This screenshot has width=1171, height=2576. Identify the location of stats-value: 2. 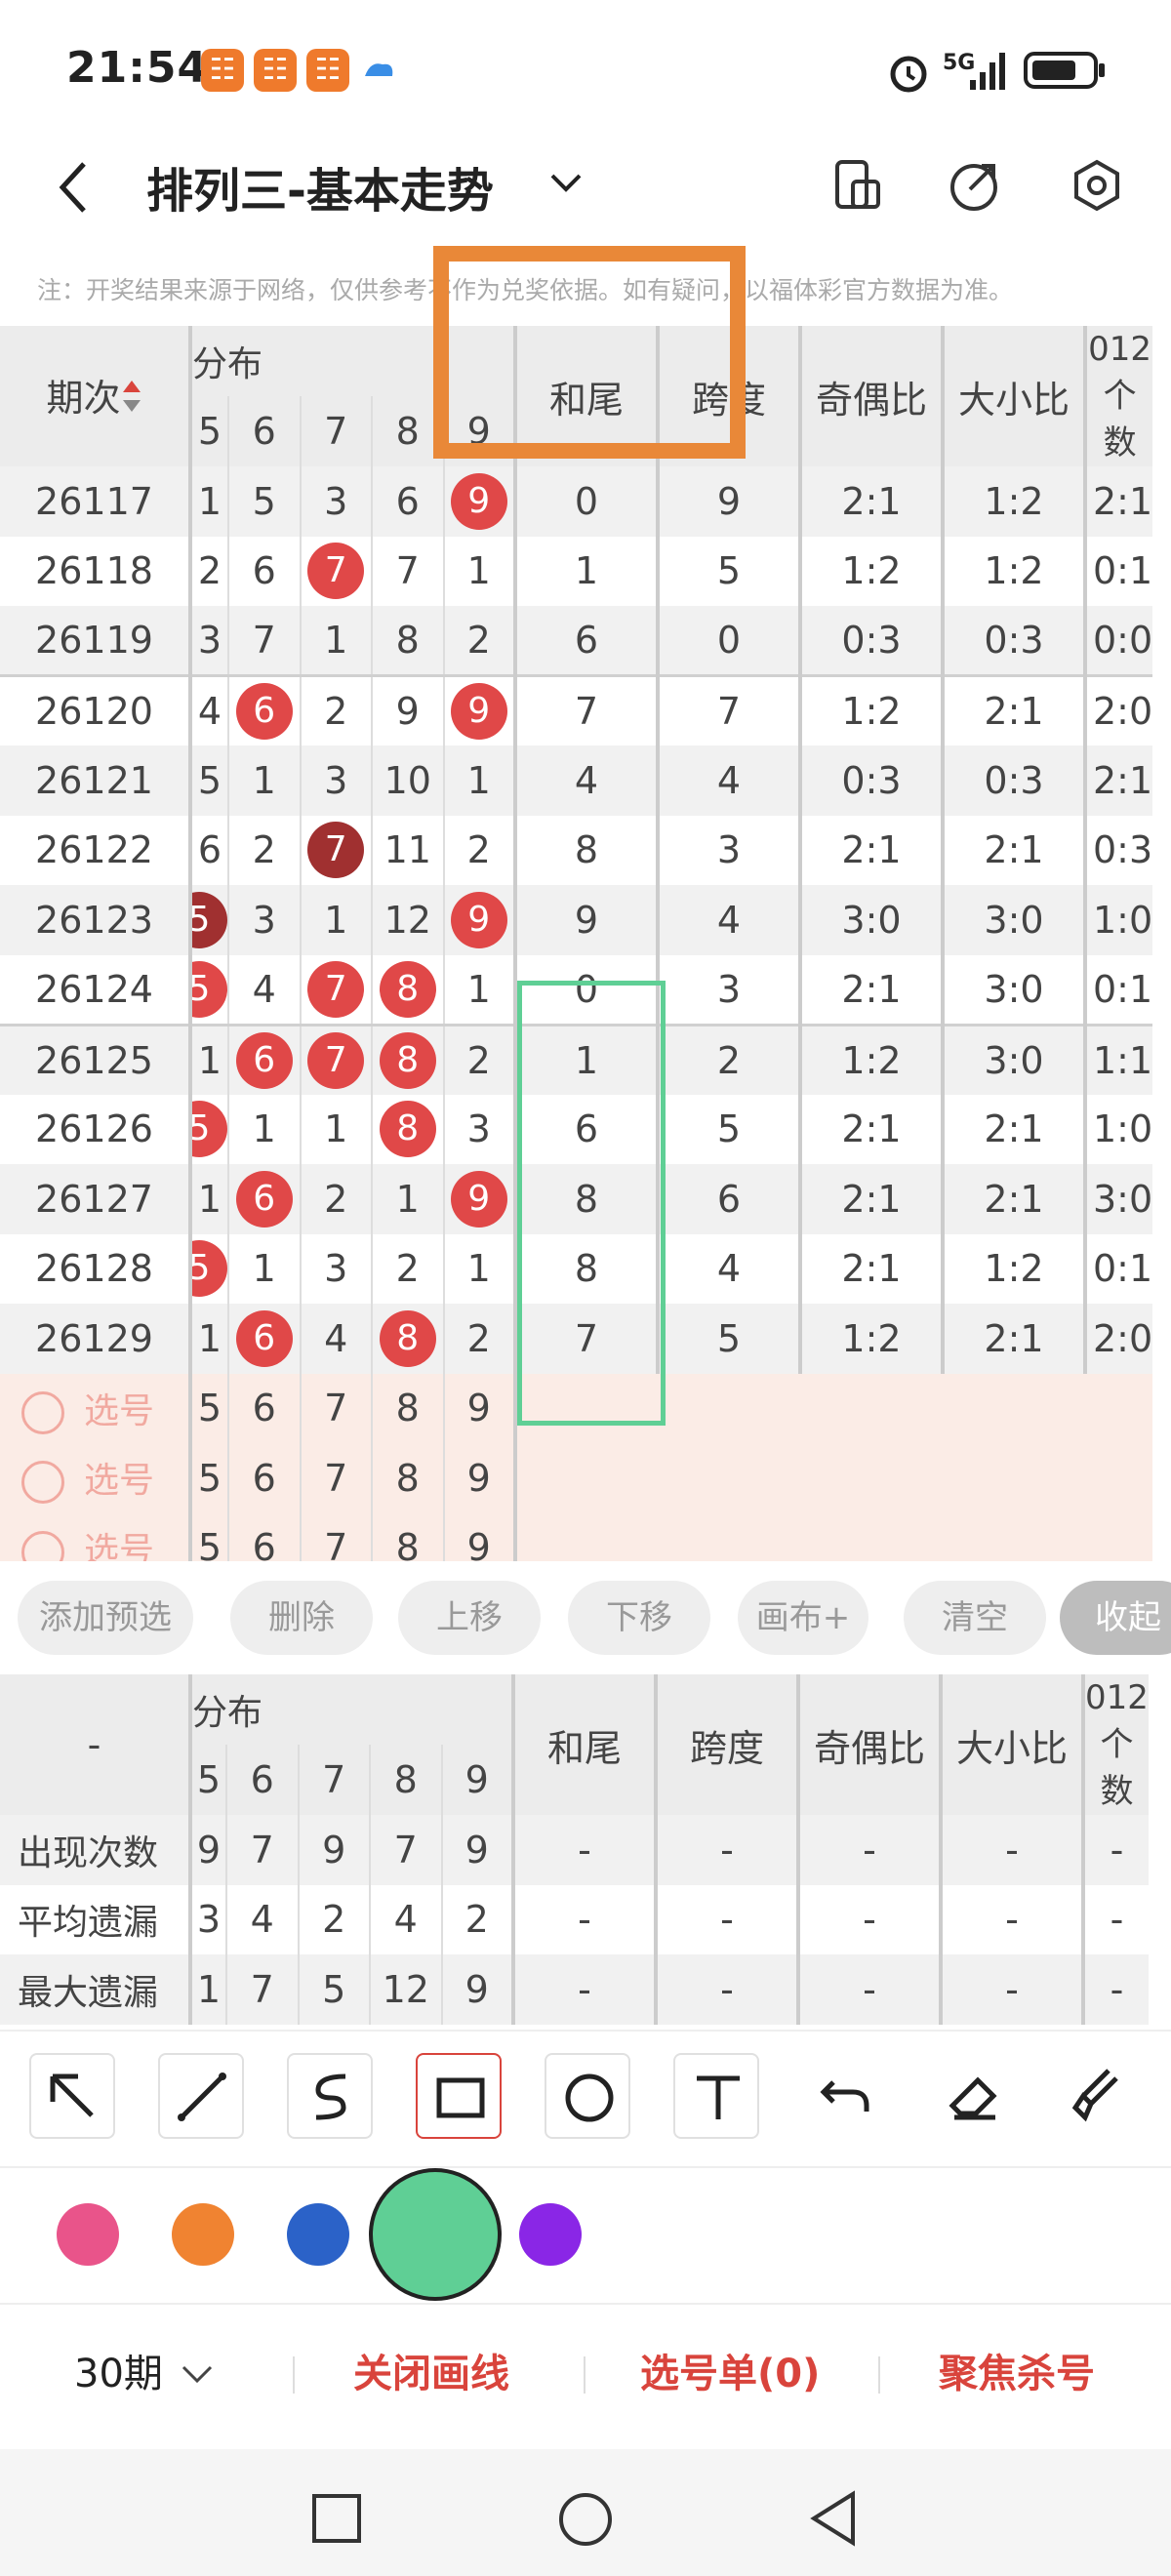
(476, 1919).